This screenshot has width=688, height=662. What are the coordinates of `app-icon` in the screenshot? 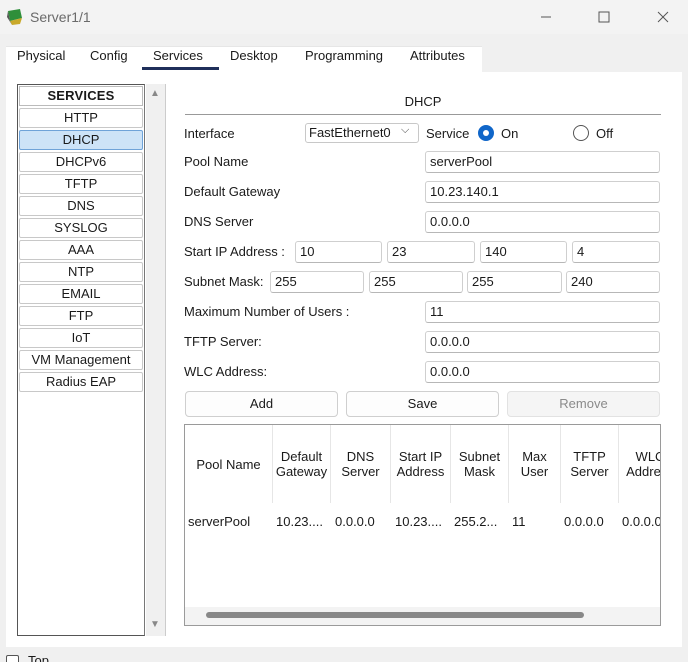 It's located at (14, 17).